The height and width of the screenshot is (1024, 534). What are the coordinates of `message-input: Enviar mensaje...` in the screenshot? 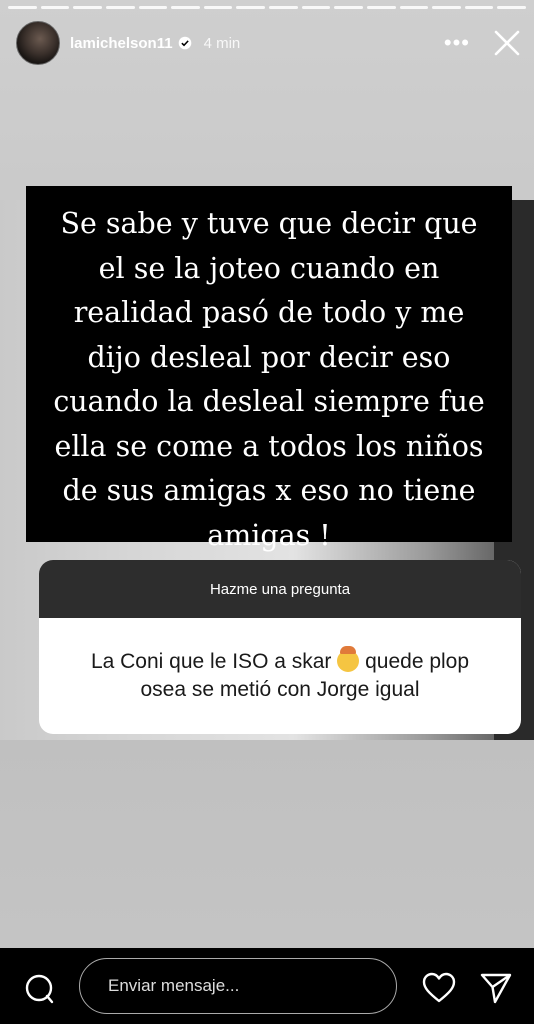 It's located at (238, 986).